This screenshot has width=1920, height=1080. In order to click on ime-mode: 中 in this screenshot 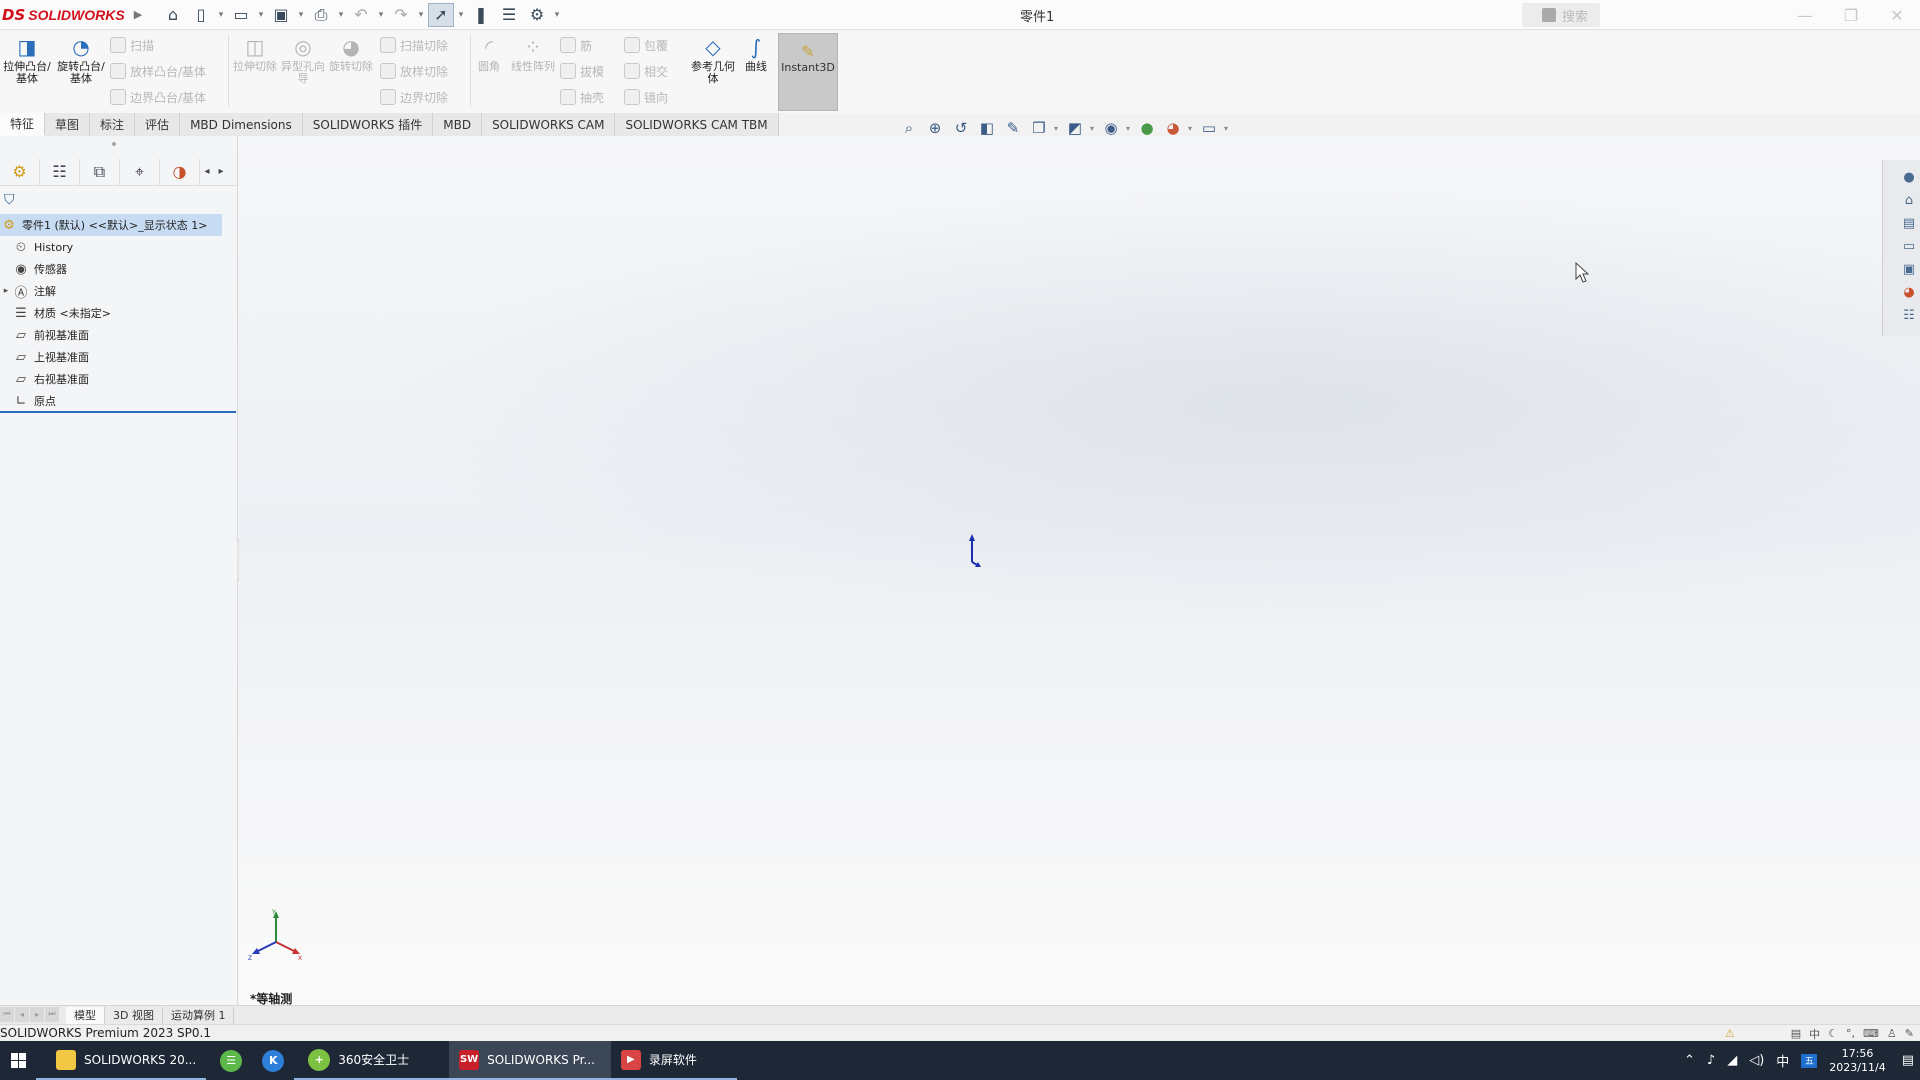, I will do `click(1782, 1060)`.